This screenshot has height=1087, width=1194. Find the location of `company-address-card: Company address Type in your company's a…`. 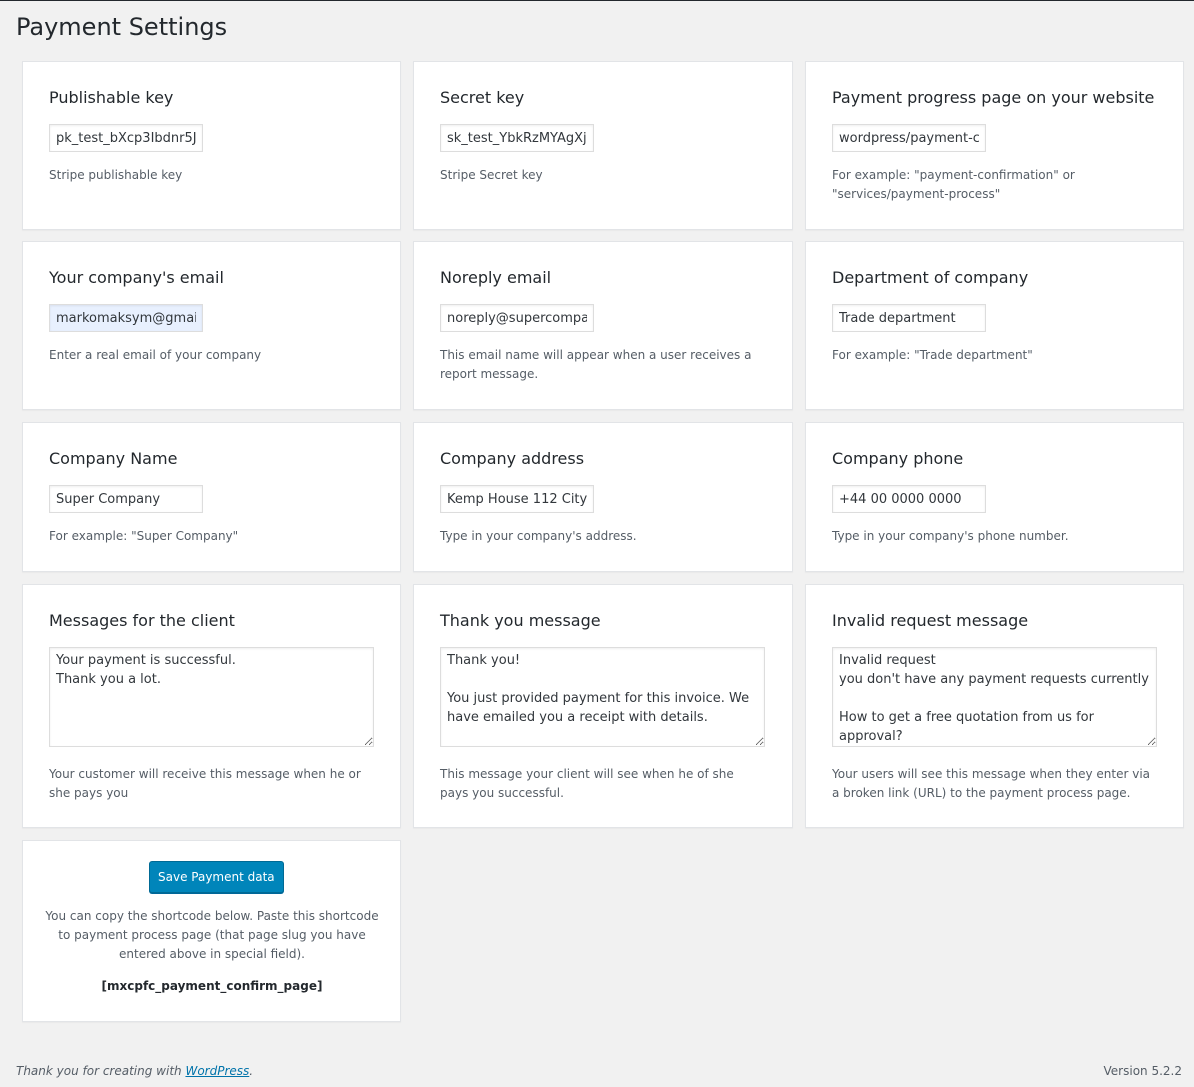

company-address-card: Company address Type in your company's a… is located at coordinates (603, 497).